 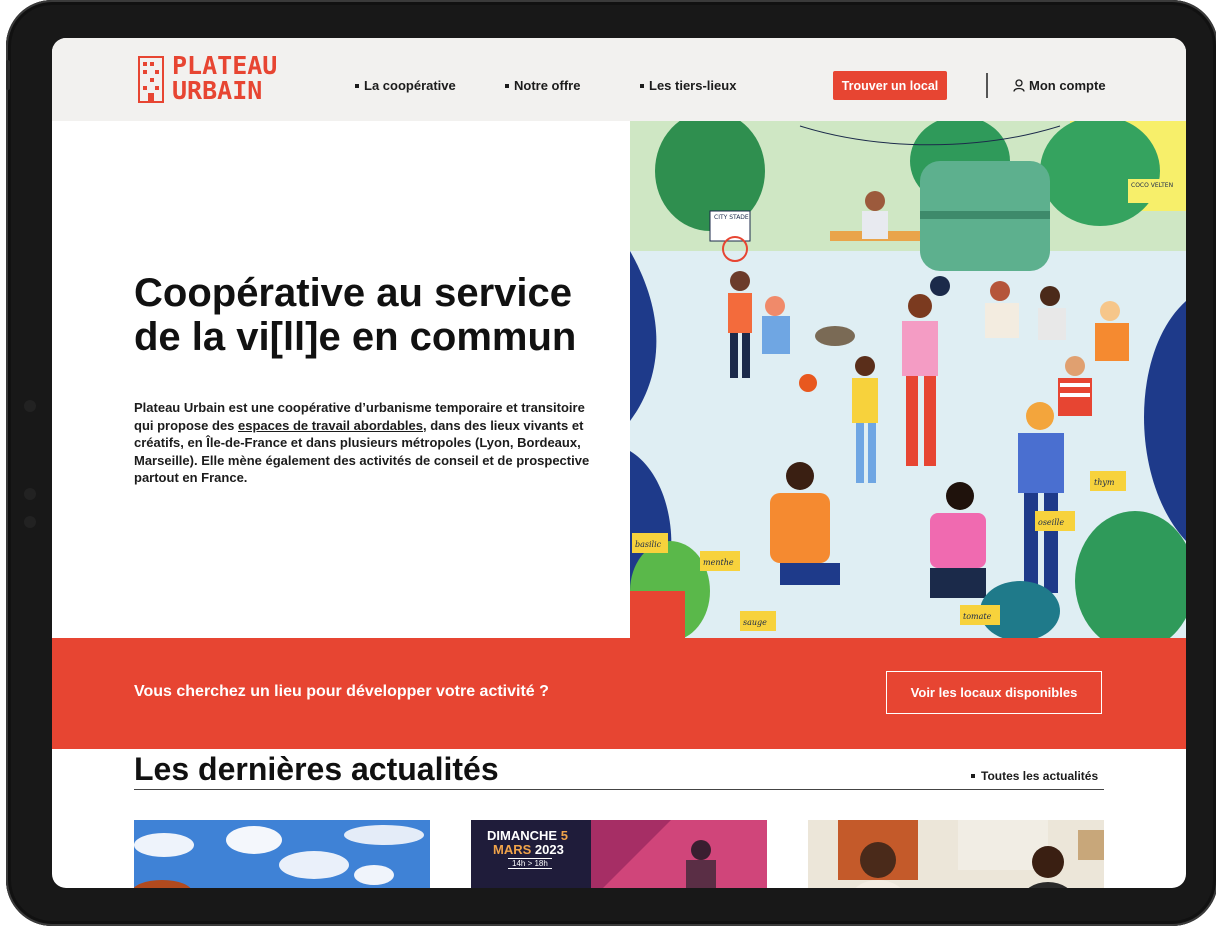 I want to click on sign-sauge: sauge, so click(x=755, y=622).